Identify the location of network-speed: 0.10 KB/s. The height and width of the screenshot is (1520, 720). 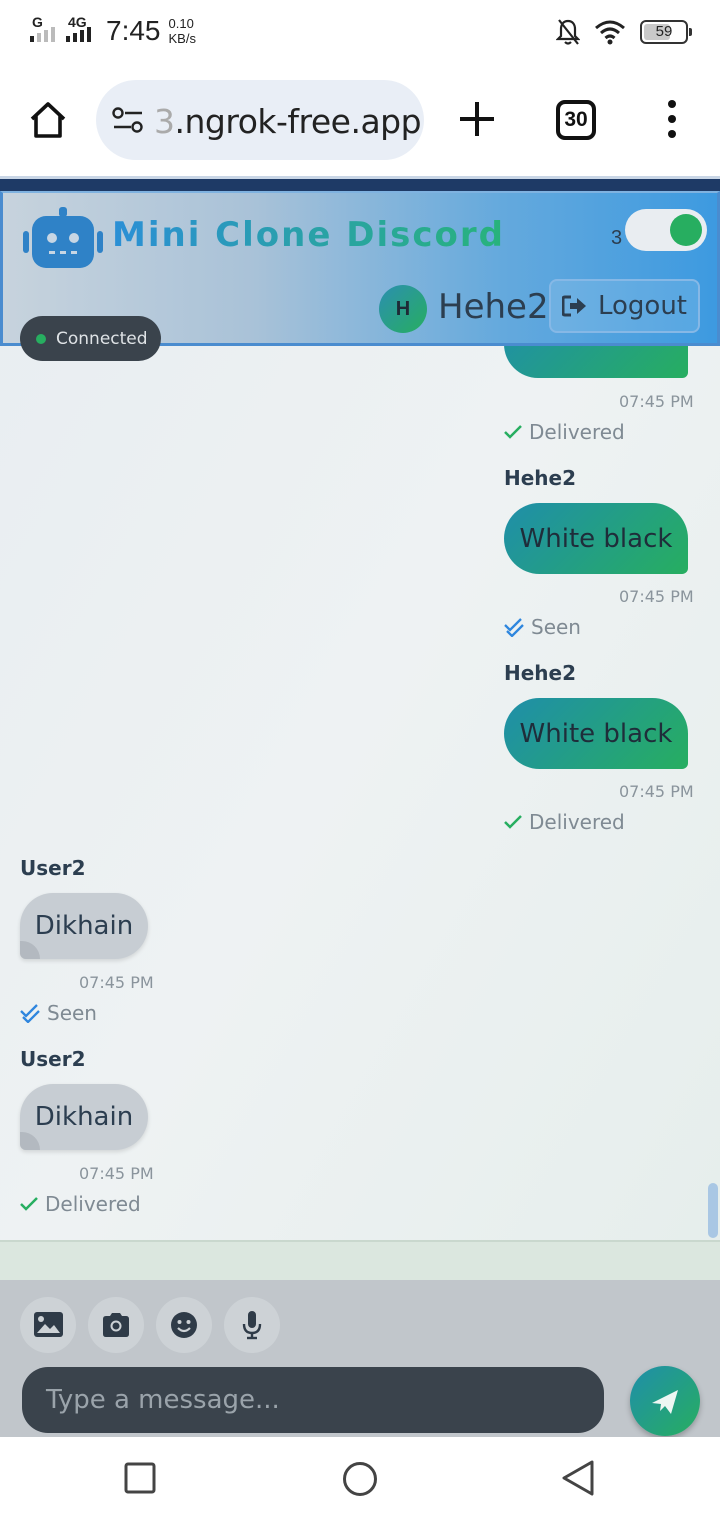
(182, 31).